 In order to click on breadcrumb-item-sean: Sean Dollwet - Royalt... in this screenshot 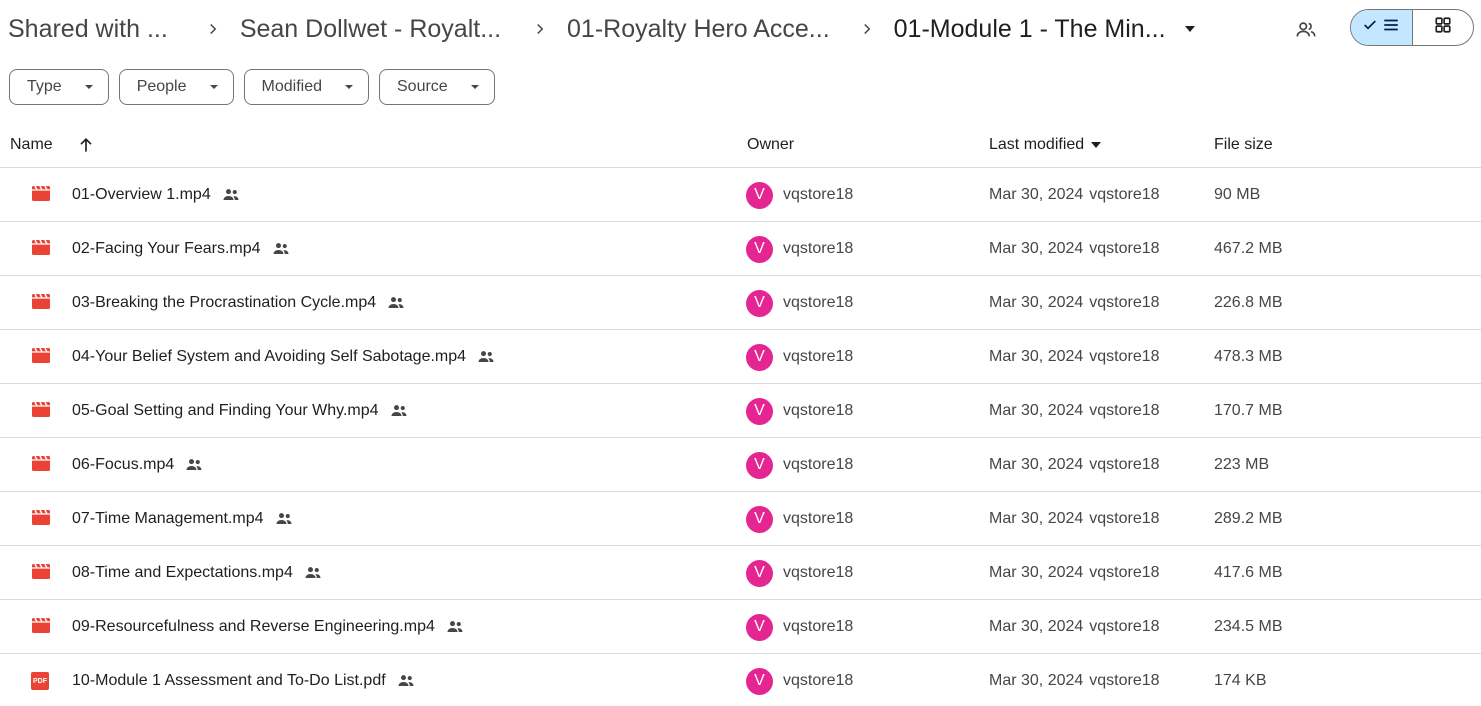, I will do `click(370, 29)`.